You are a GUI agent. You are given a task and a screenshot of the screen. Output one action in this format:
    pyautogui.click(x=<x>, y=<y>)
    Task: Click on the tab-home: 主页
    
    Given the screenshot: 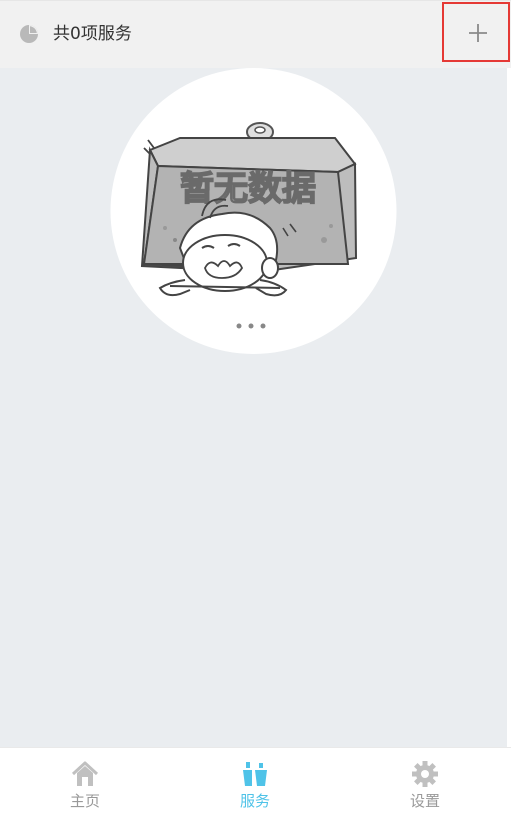 What is the action you would take?
    pyautogui.click(x=85, y=781)
    